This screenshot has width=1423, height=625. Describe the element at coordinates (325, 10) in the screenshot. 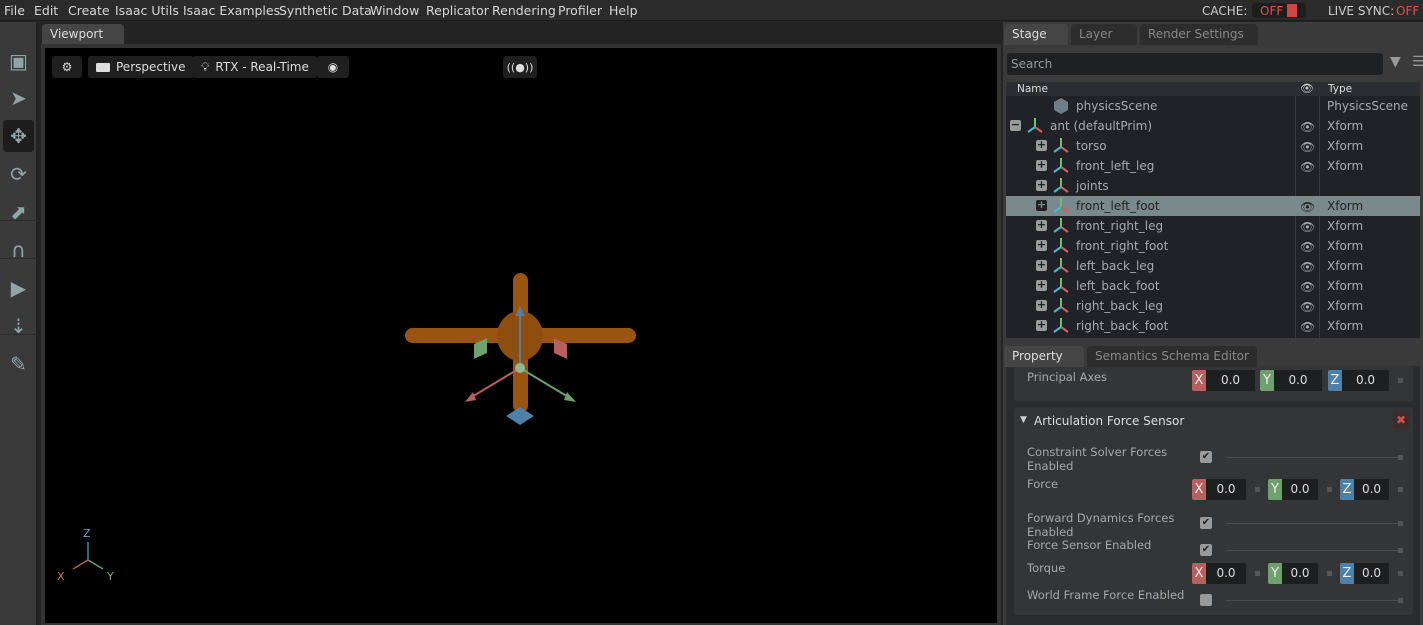

I see `menu-synthetic-data: Synthetic Data` at that location.